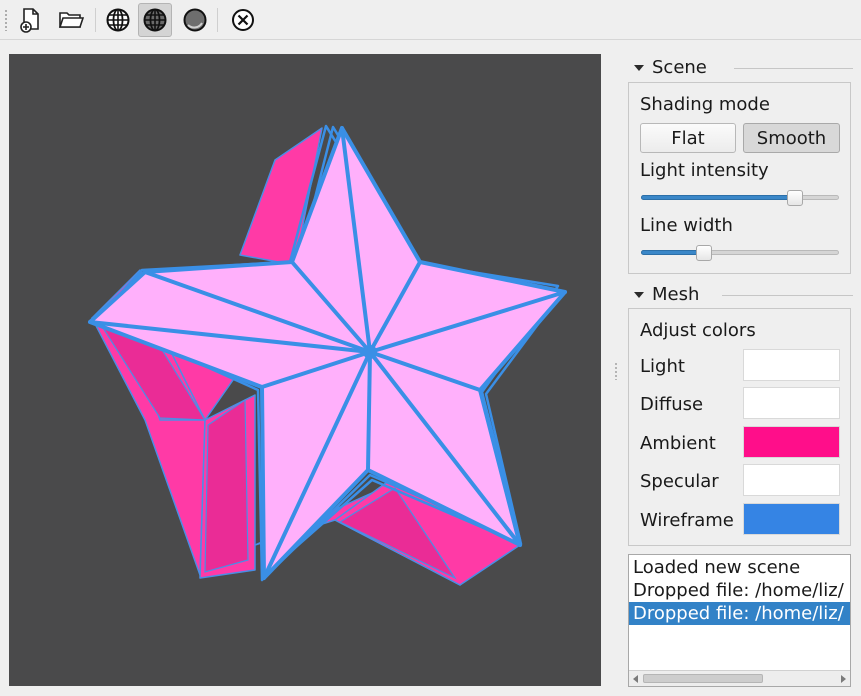 This screenshot has height=696, width=861. I want to click on log-horizontal-scrollbar, so click(739, 678).